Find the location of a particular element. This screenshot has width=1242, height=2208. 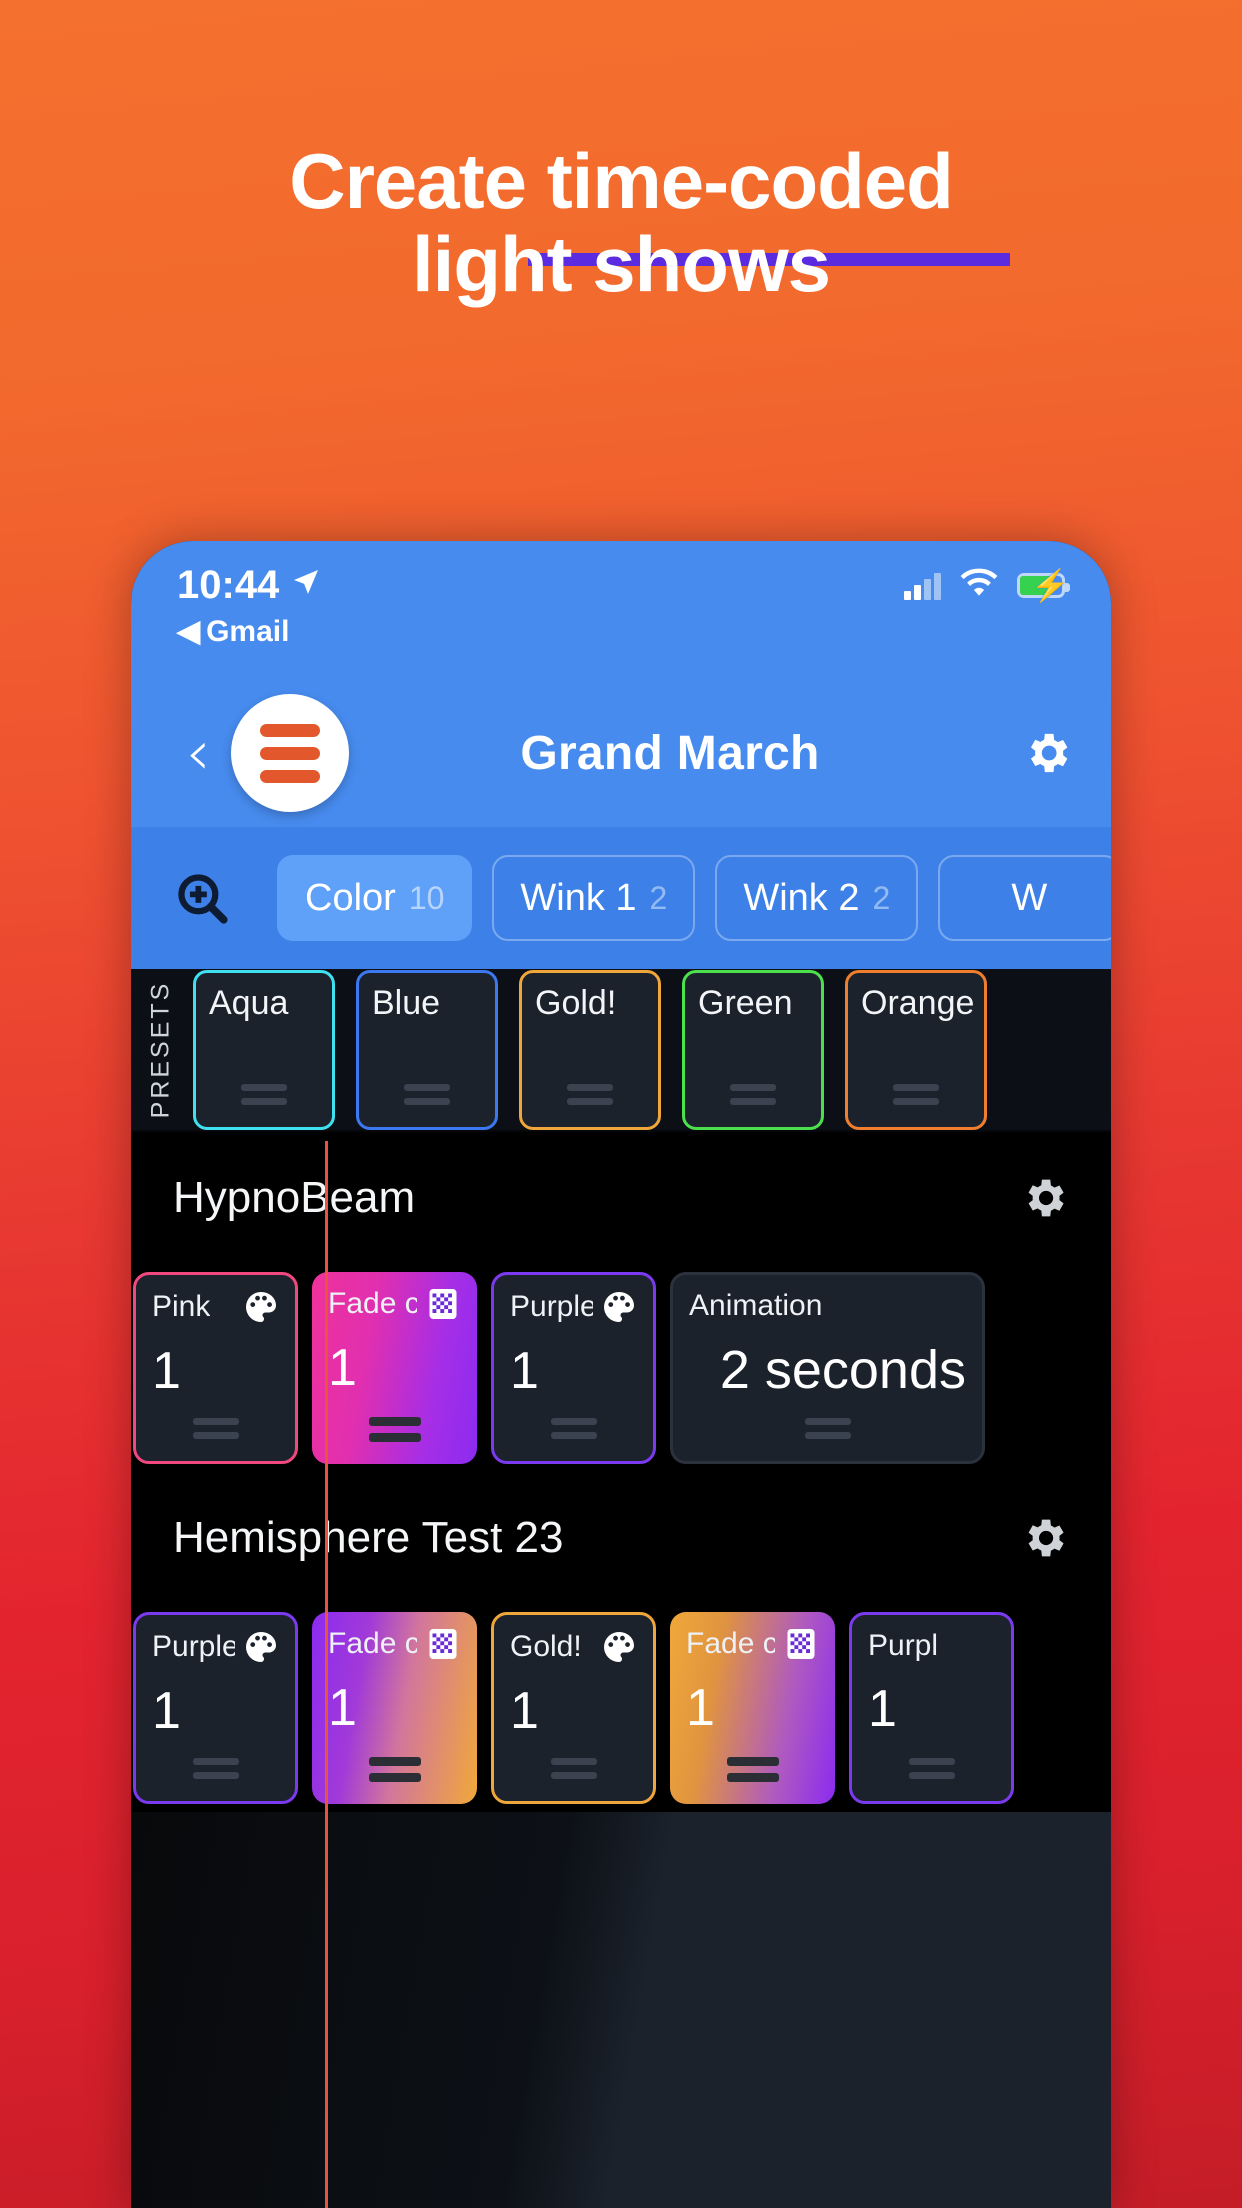

preset-card-list: Aqua Blue Gold! Green Orange is located at coordinates (589, 1049).